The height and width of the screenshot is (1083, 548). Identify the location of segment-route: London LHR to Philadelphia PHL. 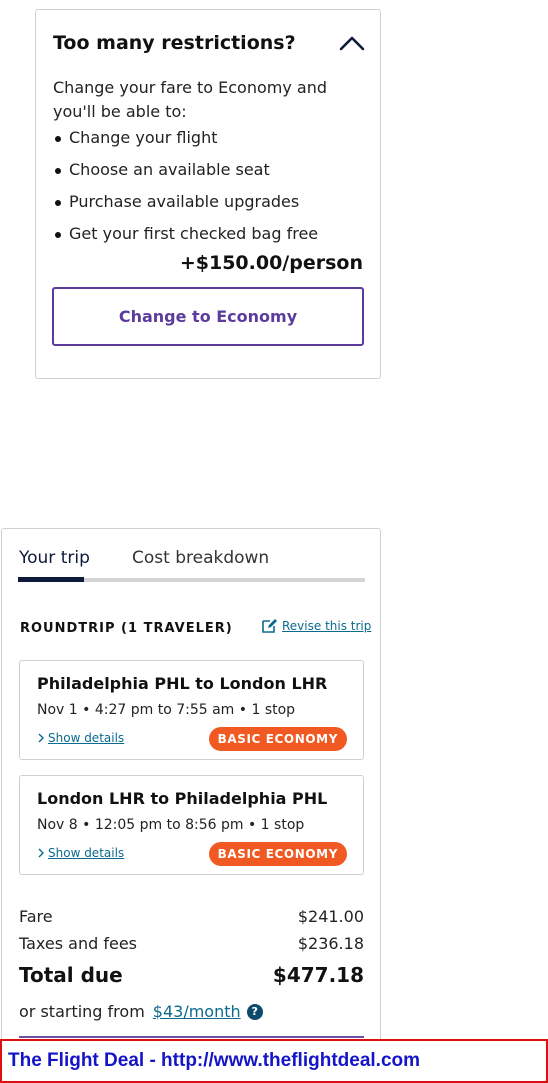
(182, 798).